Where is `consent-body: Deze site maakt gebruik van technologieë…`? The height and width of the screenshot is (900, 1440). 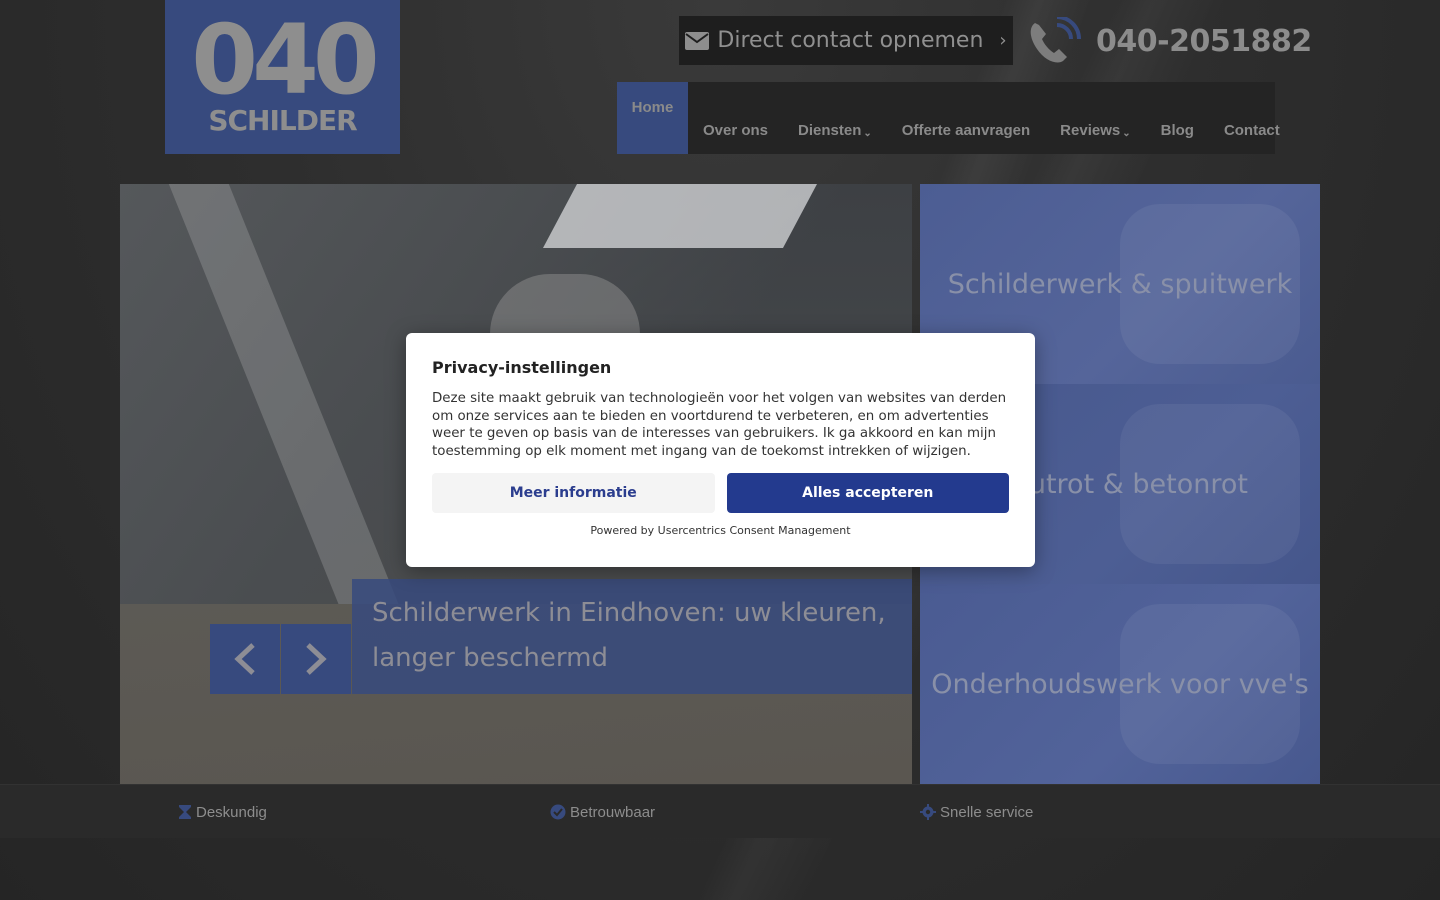 consent-body: Deze site maakt gebruik van technologieë… is located at coordinates (719, 425).